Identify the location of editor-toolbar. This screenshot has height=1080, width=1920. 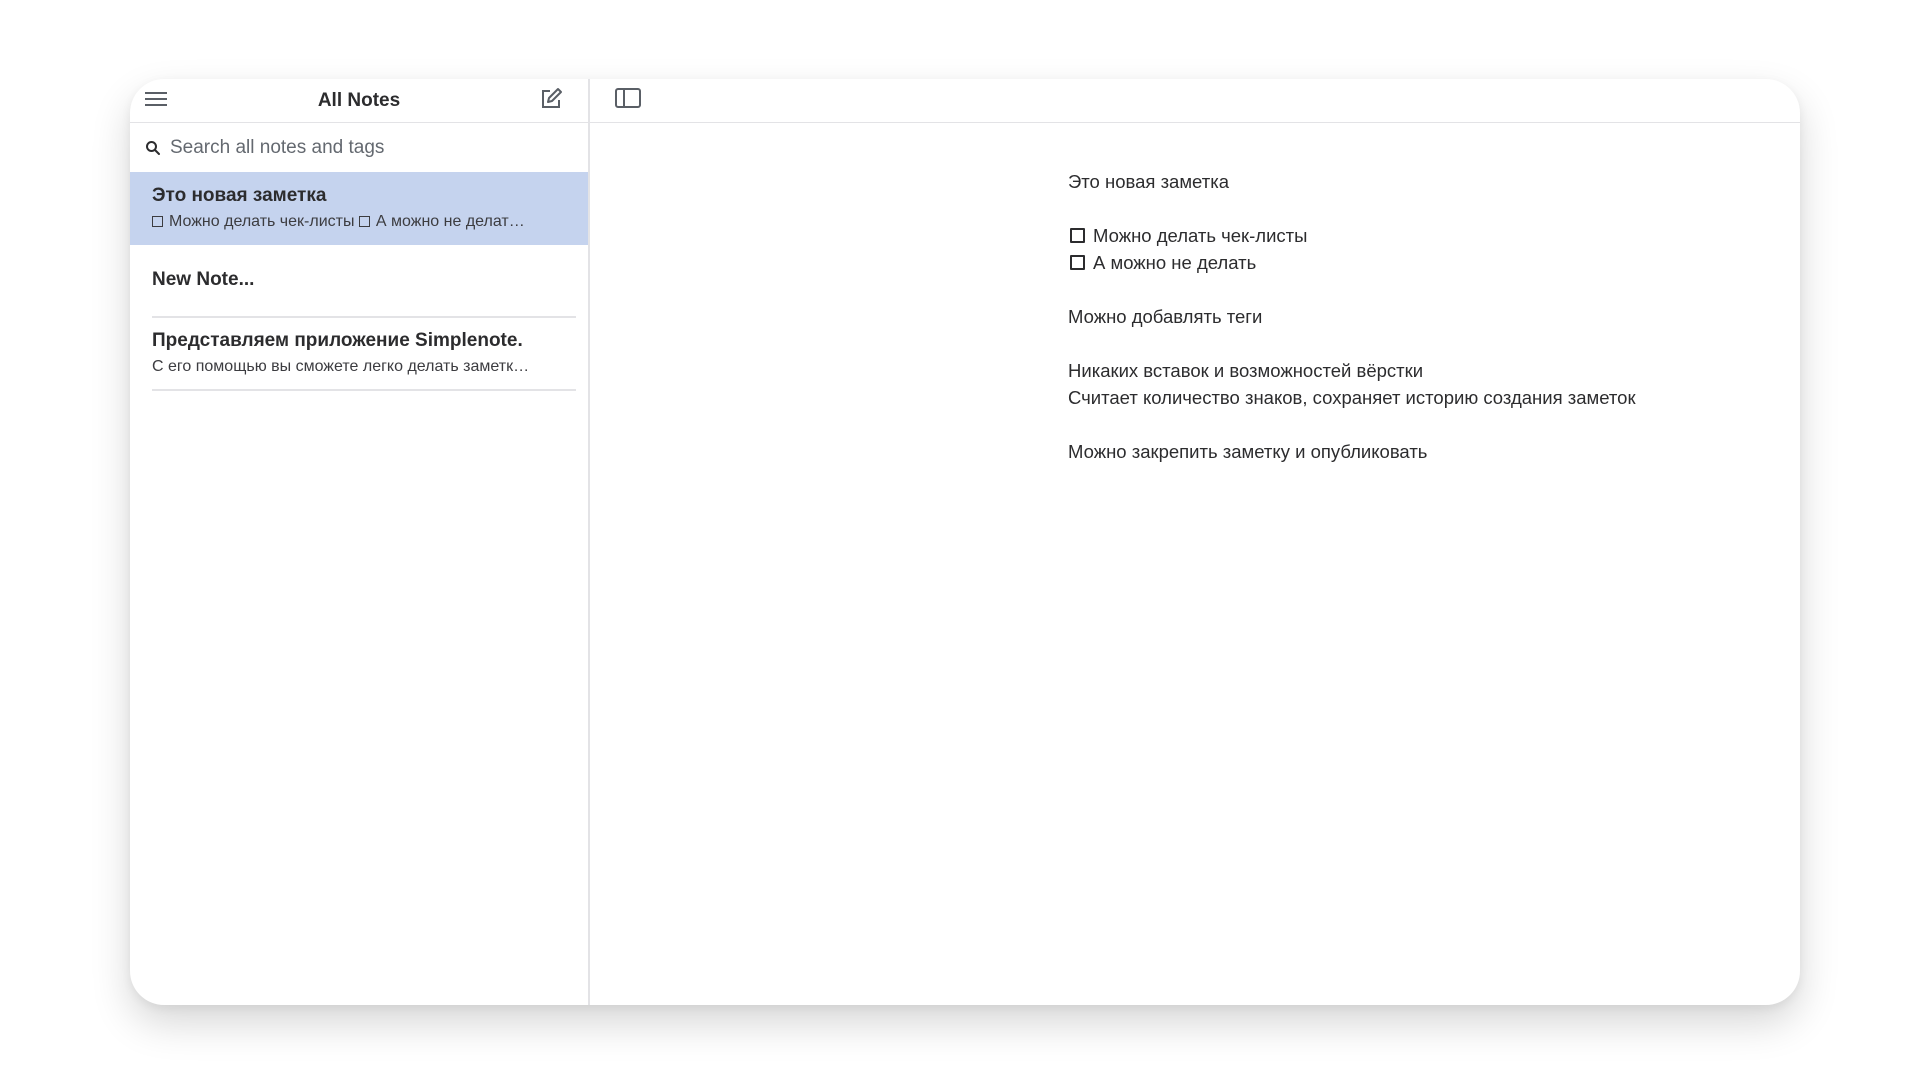
(1195, 101).